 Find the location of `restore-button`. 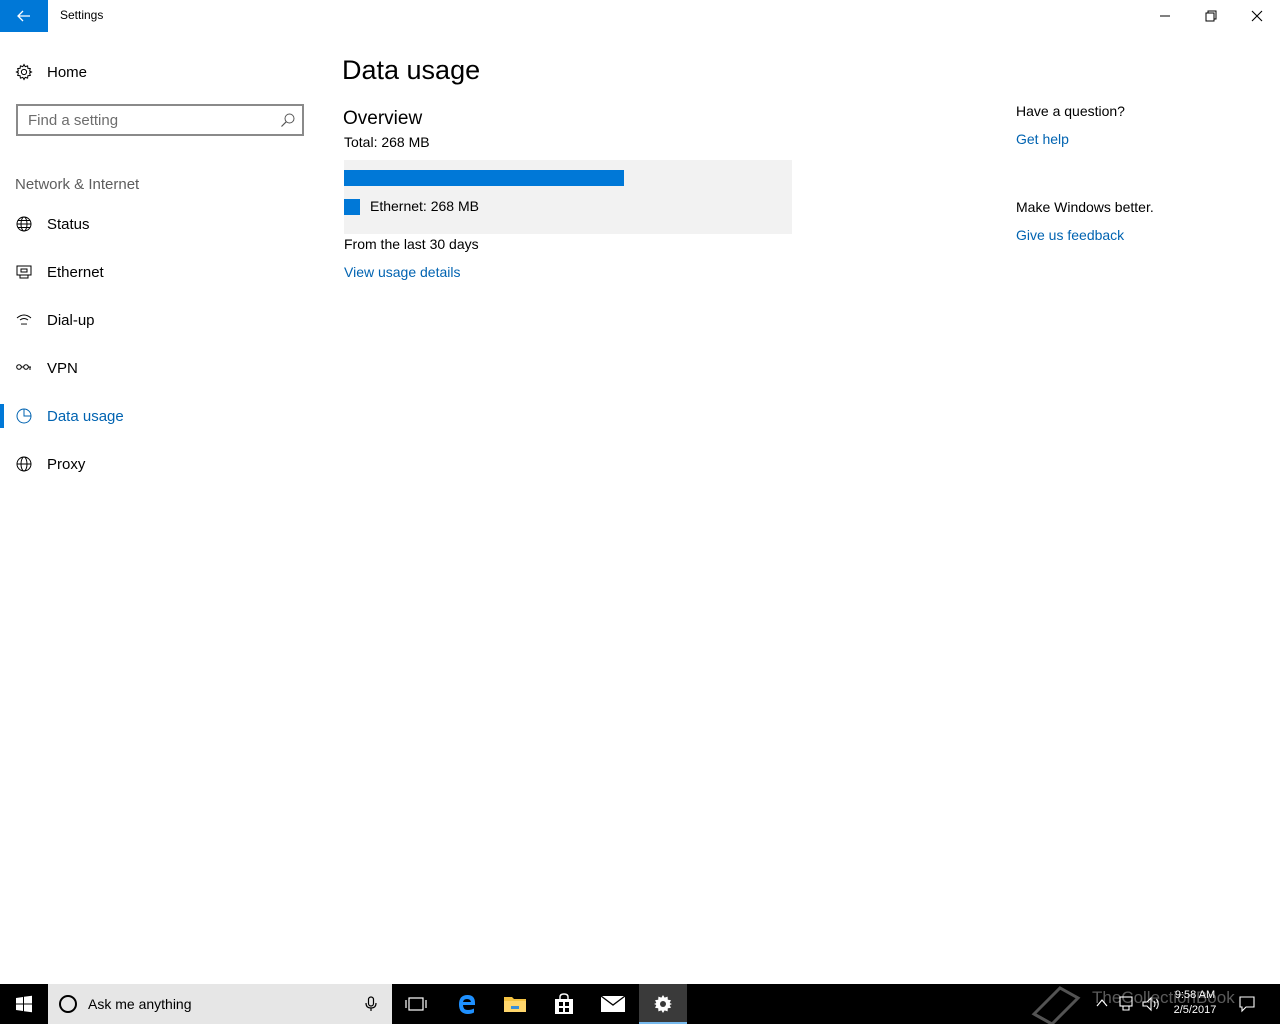

restore-button is located at coordinates (1211, 16).